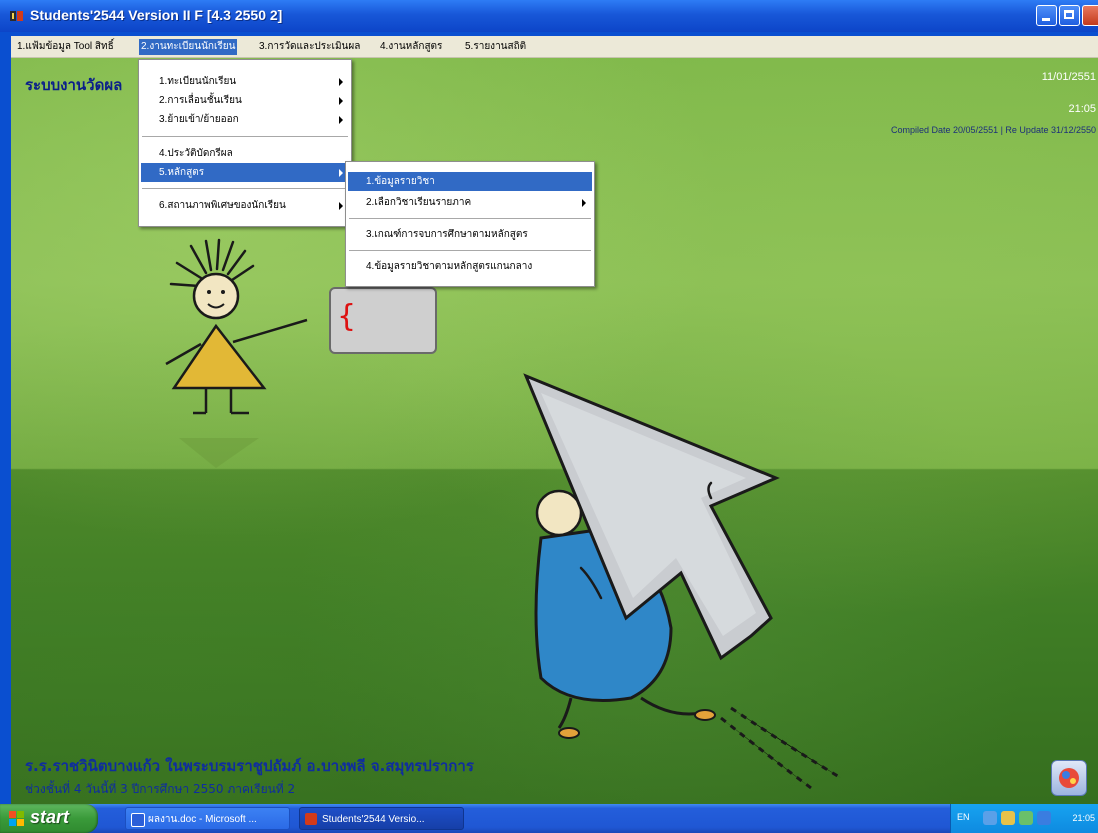 Image resolution: width=1098 pixels, height=833 pixels. I want to click on volume-icon, so click(1026, 818).